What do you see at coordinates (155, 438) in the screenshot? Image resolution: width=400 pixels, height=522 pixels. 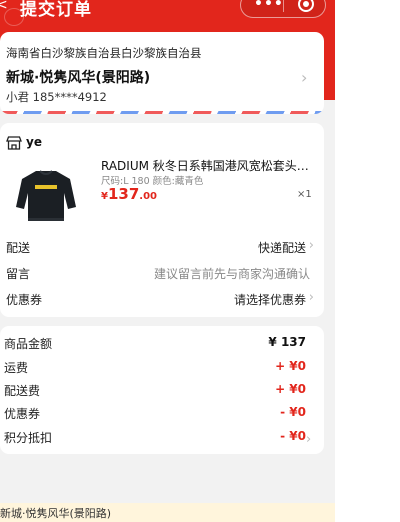 I see `points-deduction-row: 积分抵扣 - ¥0` at bounding box center [155, 438].